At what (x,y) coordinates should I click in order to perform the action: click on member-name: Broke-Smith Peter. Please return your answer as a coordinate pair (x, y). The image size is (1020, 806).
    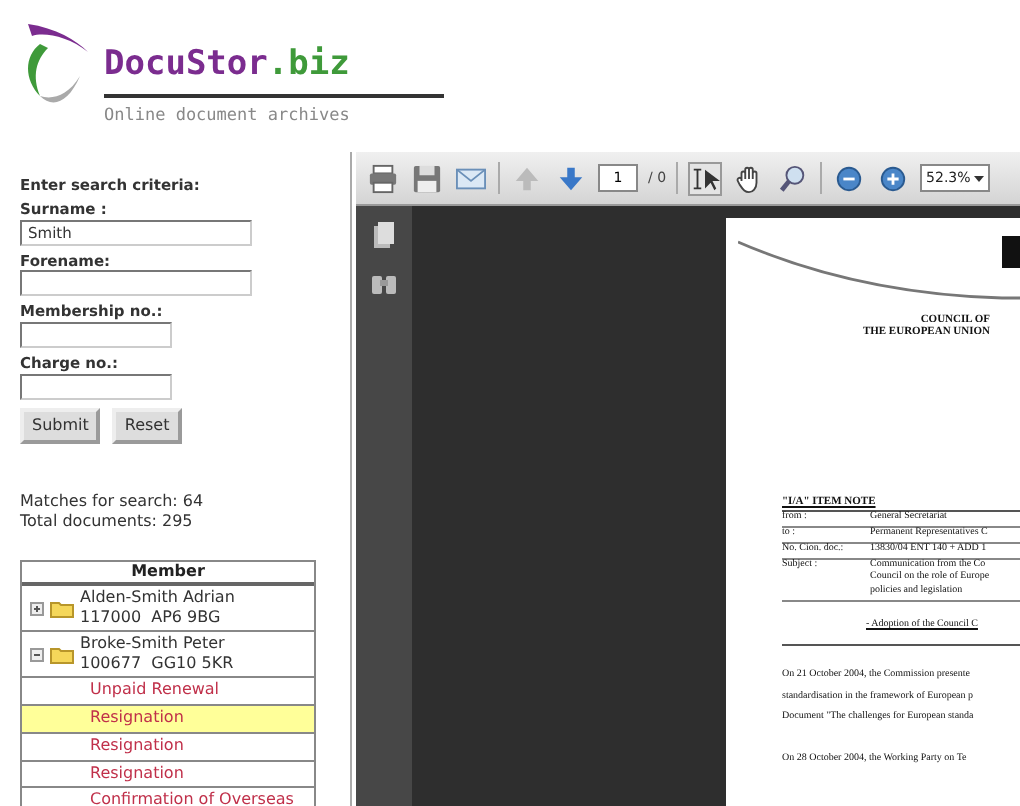
    Looking at the image, I should click on (157, 644).